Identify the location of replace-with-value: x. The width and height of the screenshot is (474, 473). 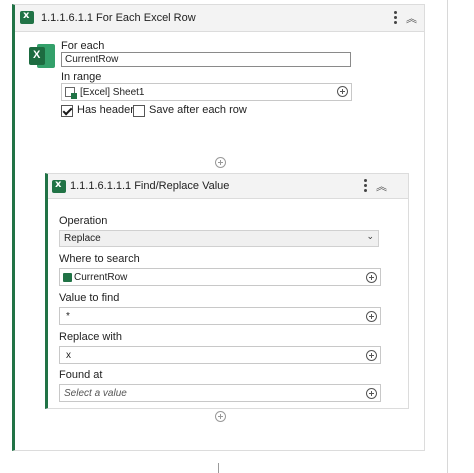
(68, 355).